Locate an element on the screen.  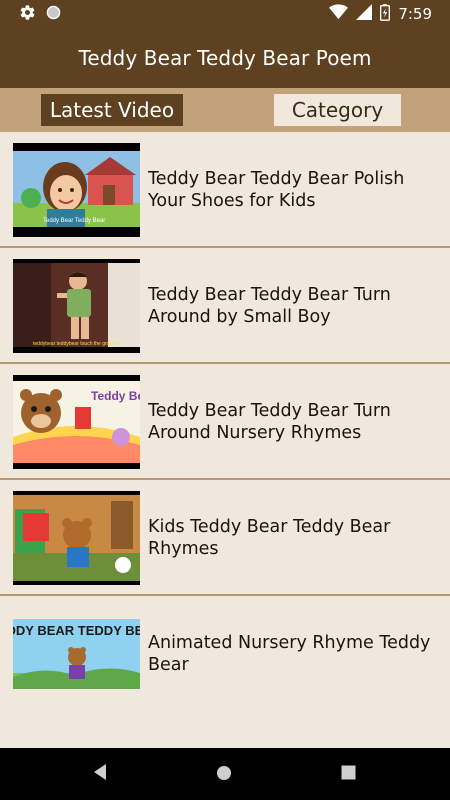
video-title: Animated Nursery Rhyme Teddy Bear is located at coordinates (293, 654).